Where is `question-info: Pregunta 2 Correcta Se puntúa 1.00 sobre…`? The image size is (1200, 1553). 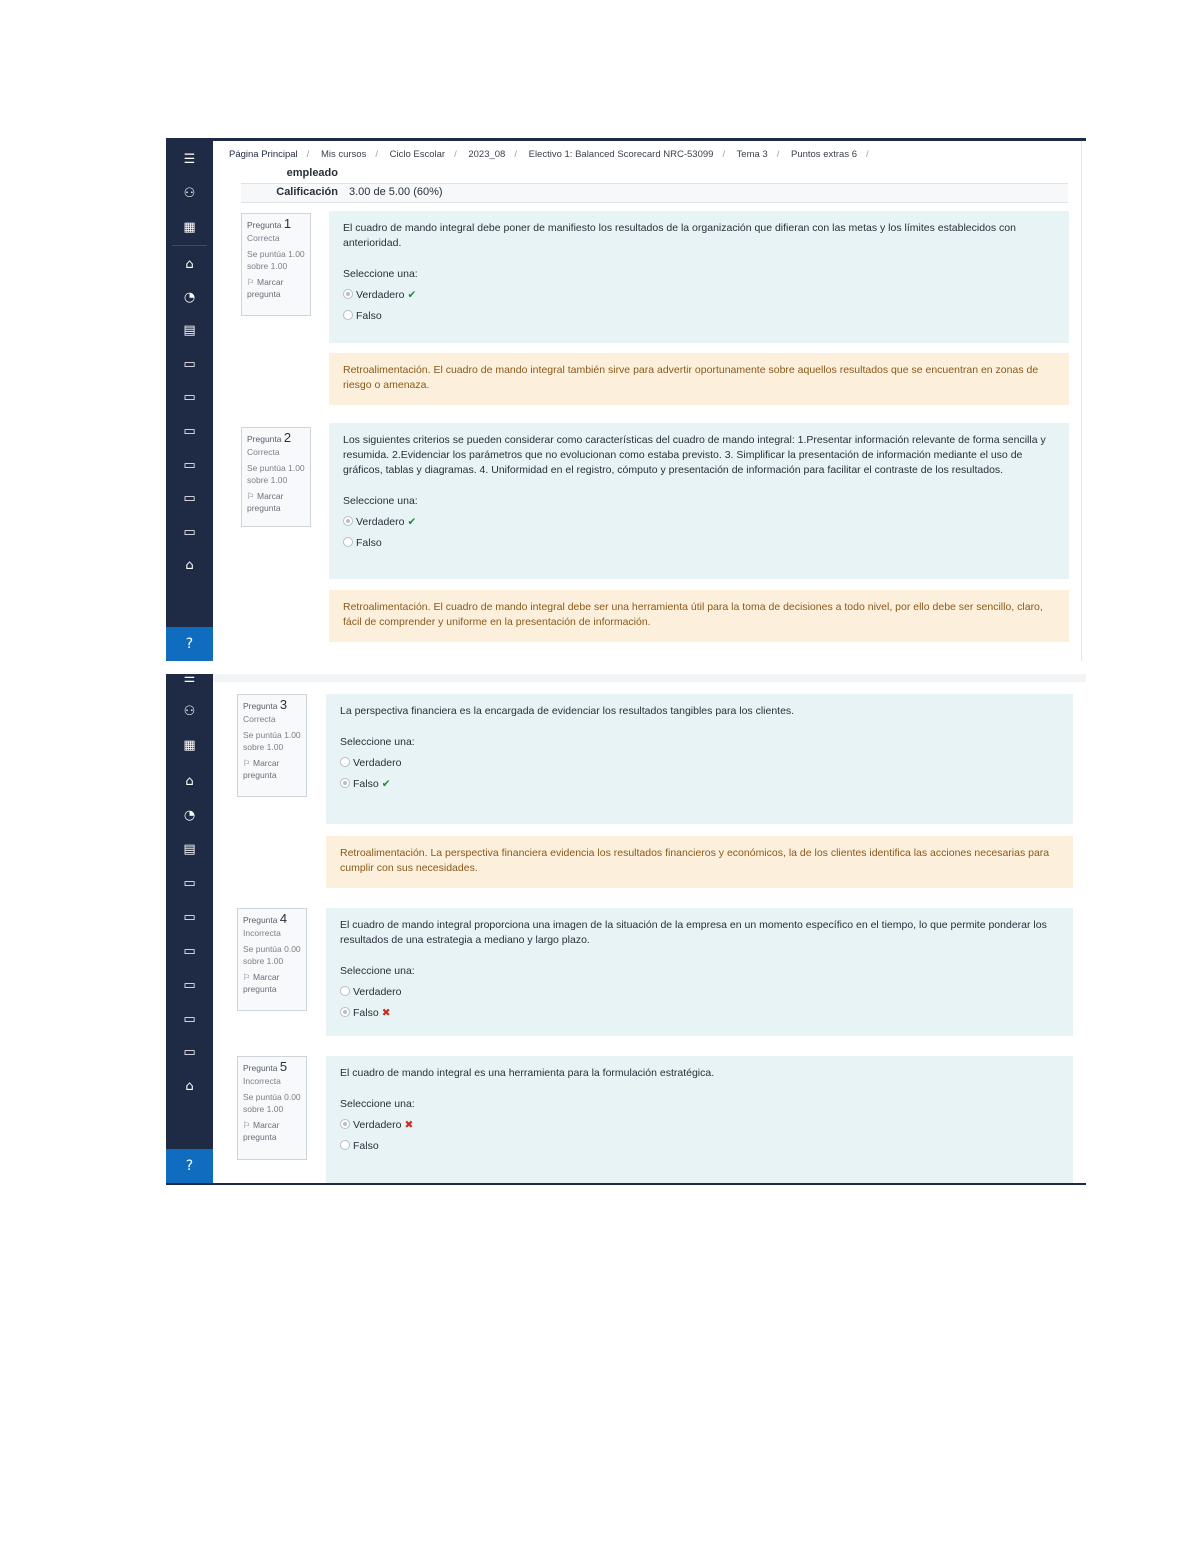 question-info: Pregunta 2 Correcta Se puntúa 1.00 sobre… is located at coordinates (276, 477).